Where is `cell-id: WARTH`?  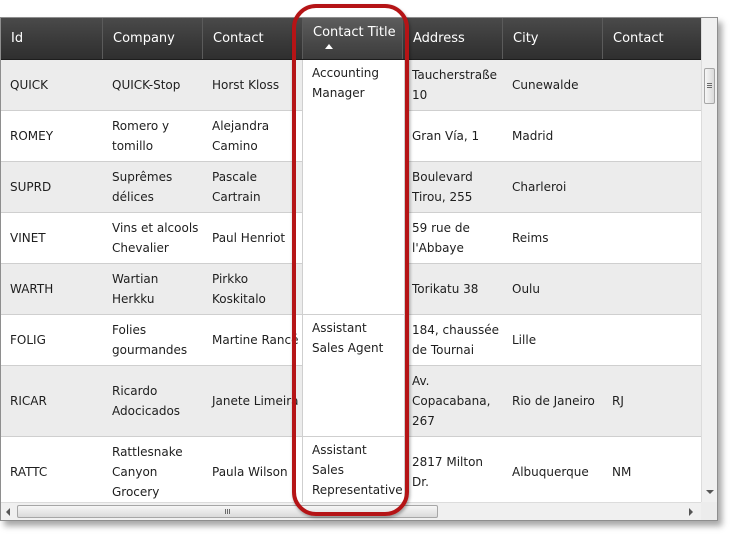 cell-id: WARTH is located at coordinates (32, 289).